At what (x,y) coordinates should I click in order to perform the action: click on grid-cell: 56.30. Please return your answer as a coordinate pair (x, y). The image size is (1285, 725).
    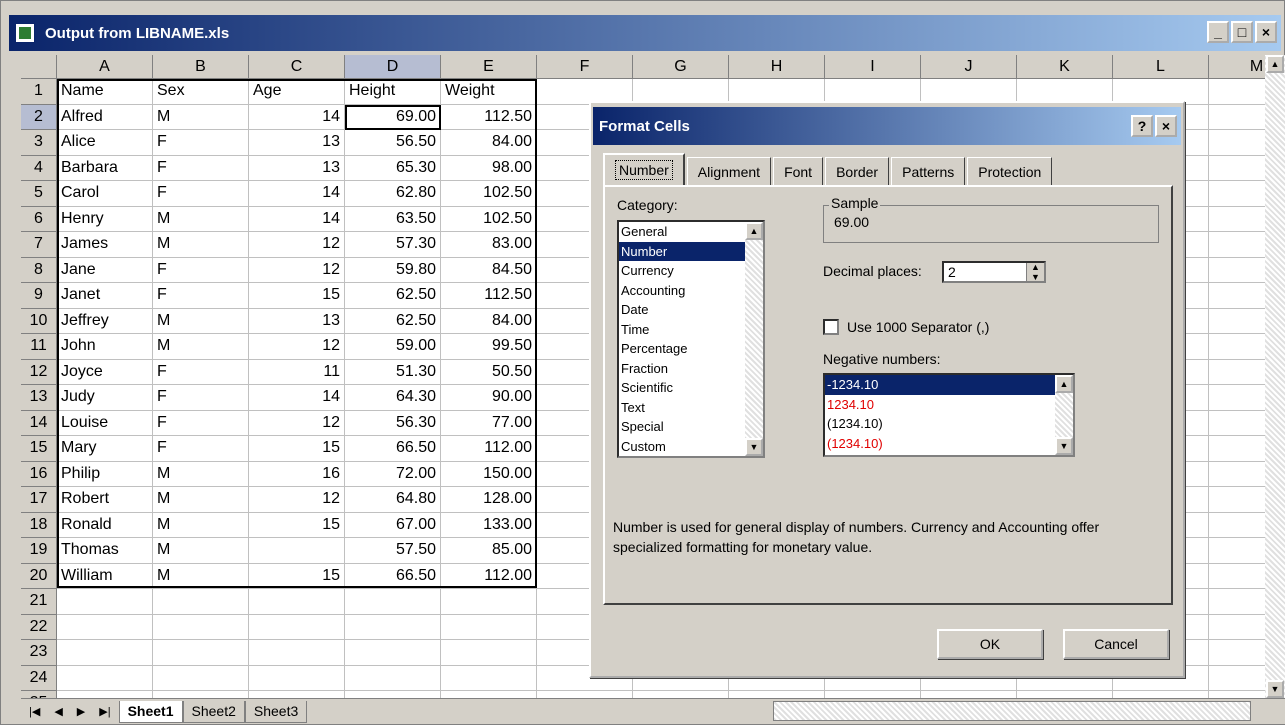
    Looking at the image, I should click on (393, 423).